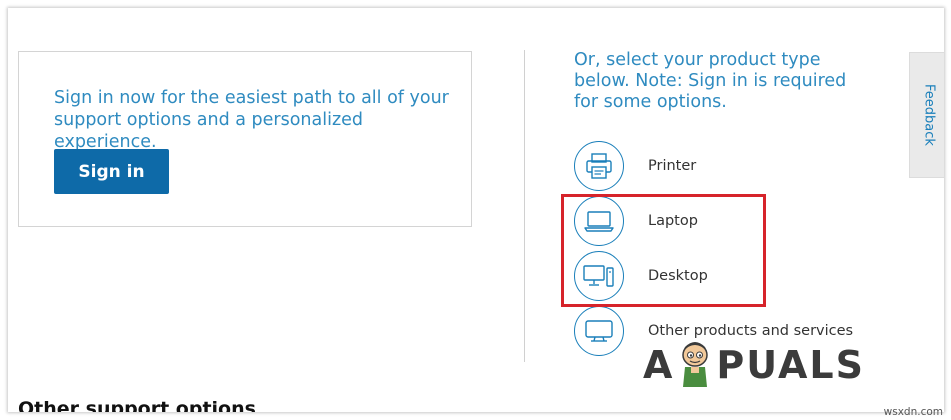  I want to click on vertical-divider, so click(524, 206).